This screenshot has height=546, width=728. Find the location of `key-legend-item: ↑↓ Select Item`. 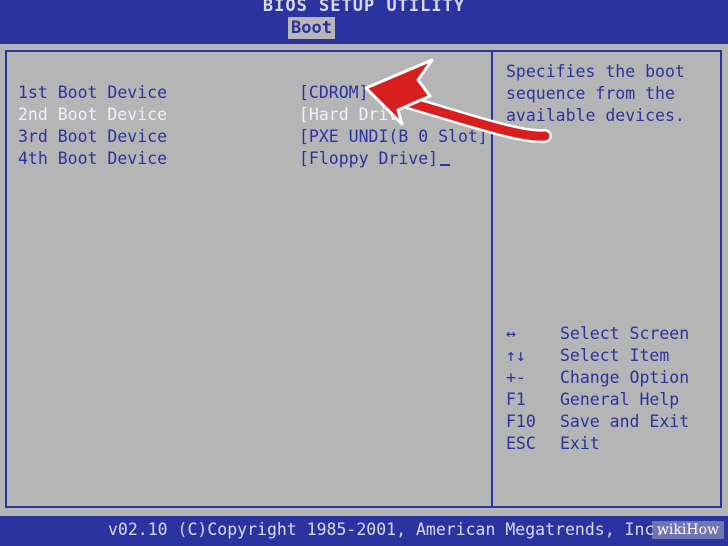

key-legend-item: ↑↓ Select Item is located at coordinates (611, 356).